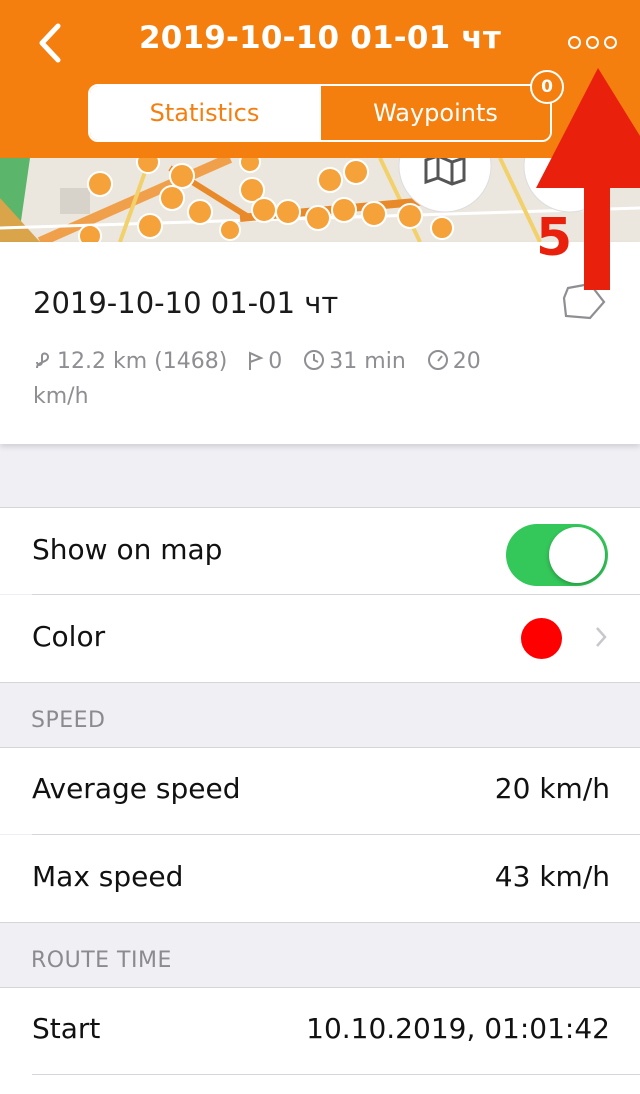 This screenshot has width=640, height=1094. Describe the element at coordinates (69, 636) in the screenshot. I see `color-label: Color` at that location.